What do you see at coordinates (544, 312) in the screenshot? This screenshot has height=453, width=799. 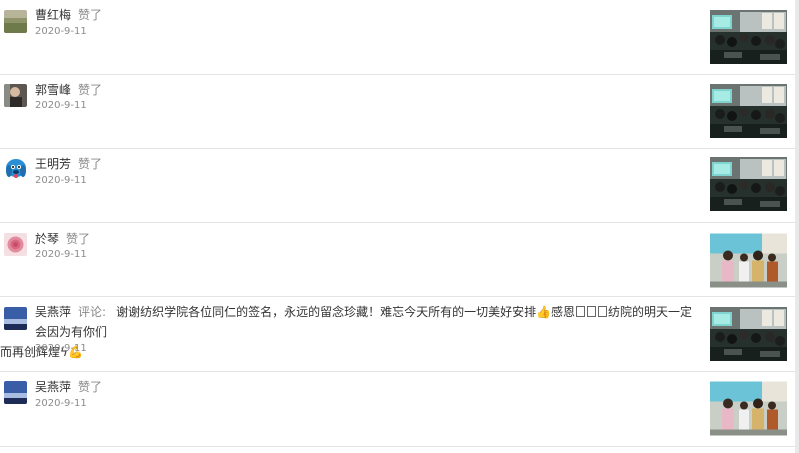 I see `thumbs-up-emoji-icon: 👍` at bounding box center [544, 312].